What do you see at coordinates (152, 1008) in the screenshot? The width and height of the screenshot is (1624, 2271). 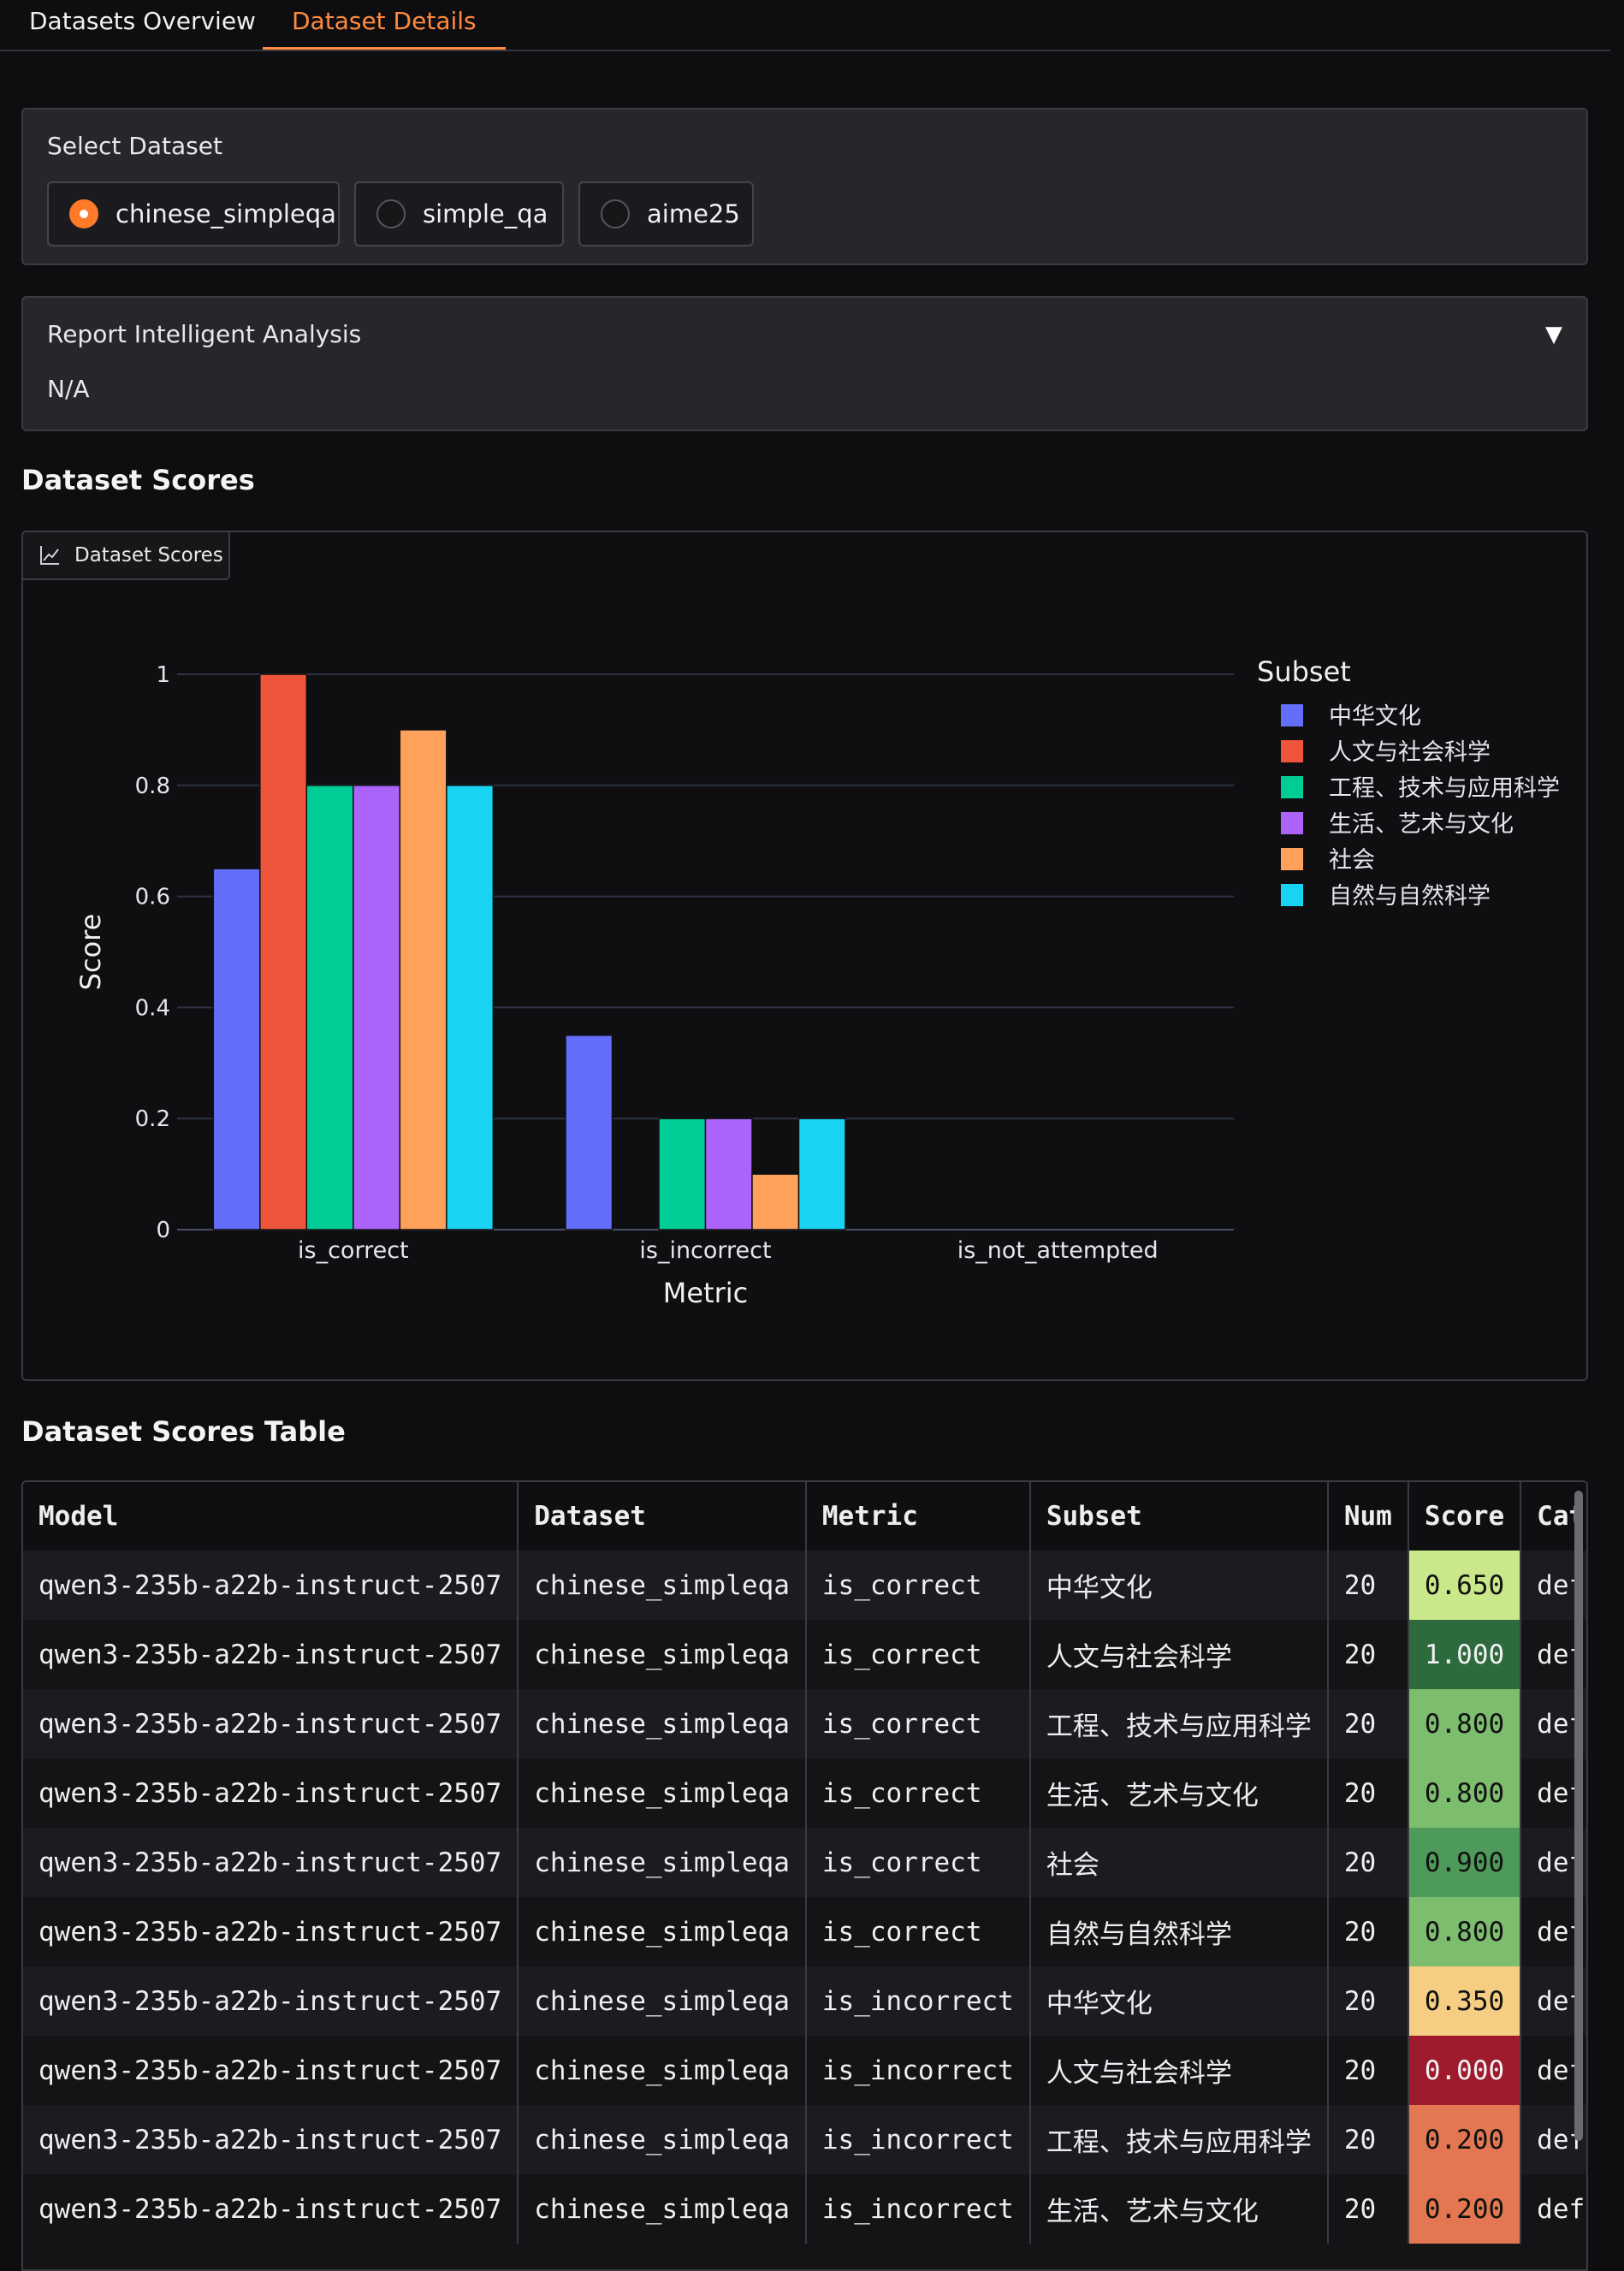 I see `y-tick-label: 0.4` at bounding box center [152, 1008].